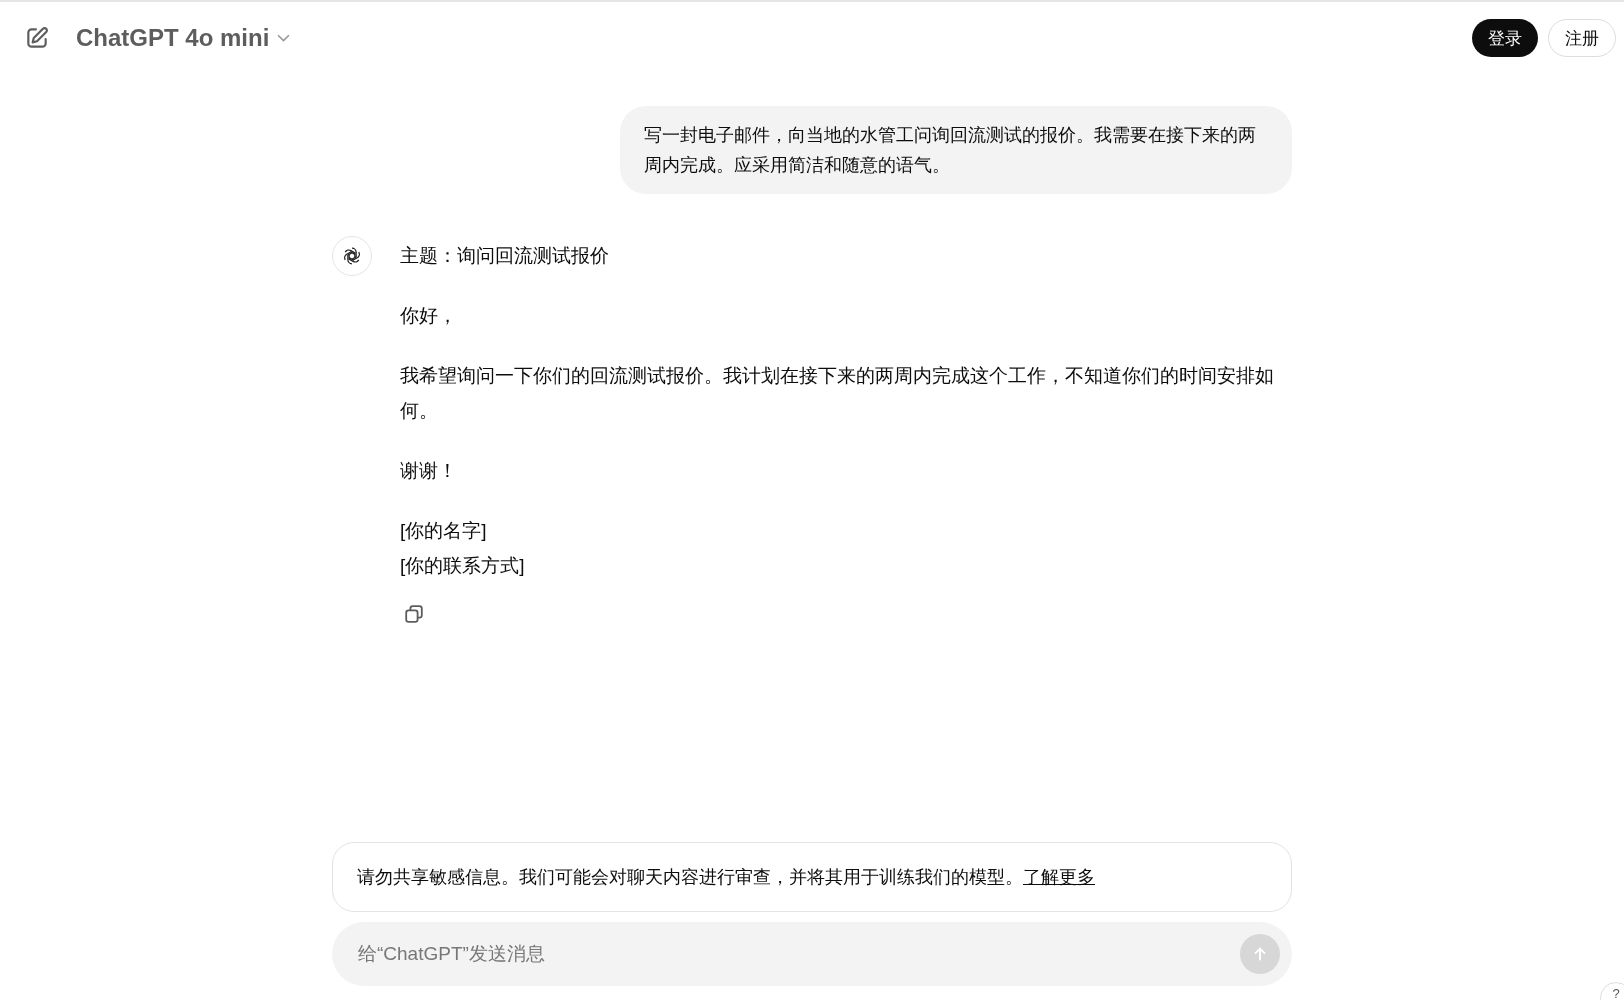 The height and width of the screenshot is (1000, 1624). What do you see at coordinates (1059, 877) in the screenshot?
I see `learn-more-link: 了解更多` at bounding box center [1059, 877].